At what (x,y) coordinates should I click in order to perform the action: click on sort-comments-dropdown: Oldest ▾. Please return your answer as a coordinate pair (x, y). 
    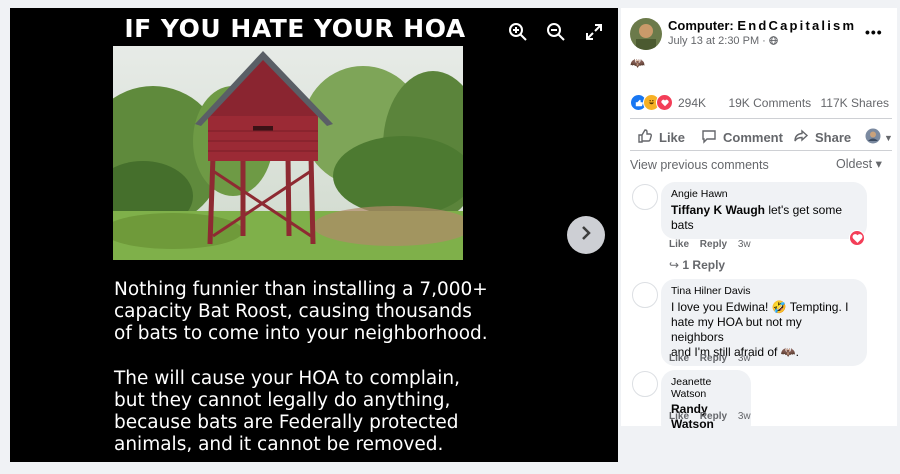
    Looking at the image, I should click on (859, 163).